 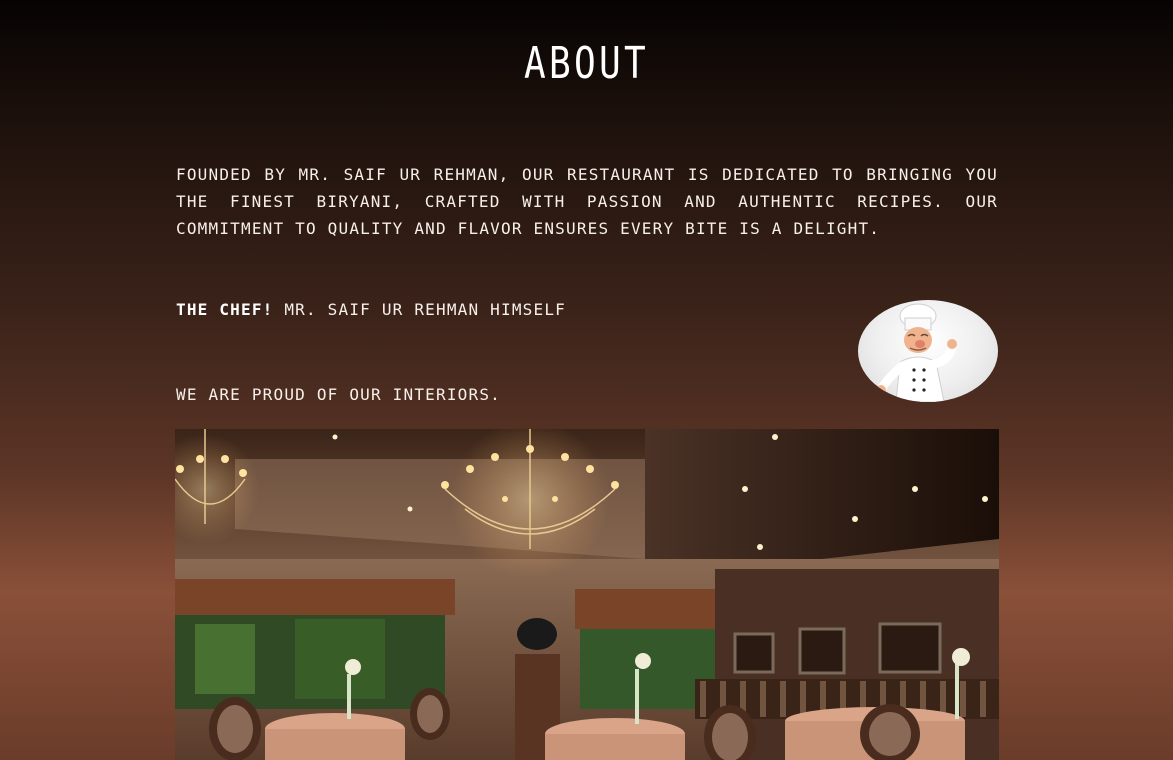 I want to click on chef-line: The Chef! Mr. Saif ur Rehman himself, so click(x=371, y=309).